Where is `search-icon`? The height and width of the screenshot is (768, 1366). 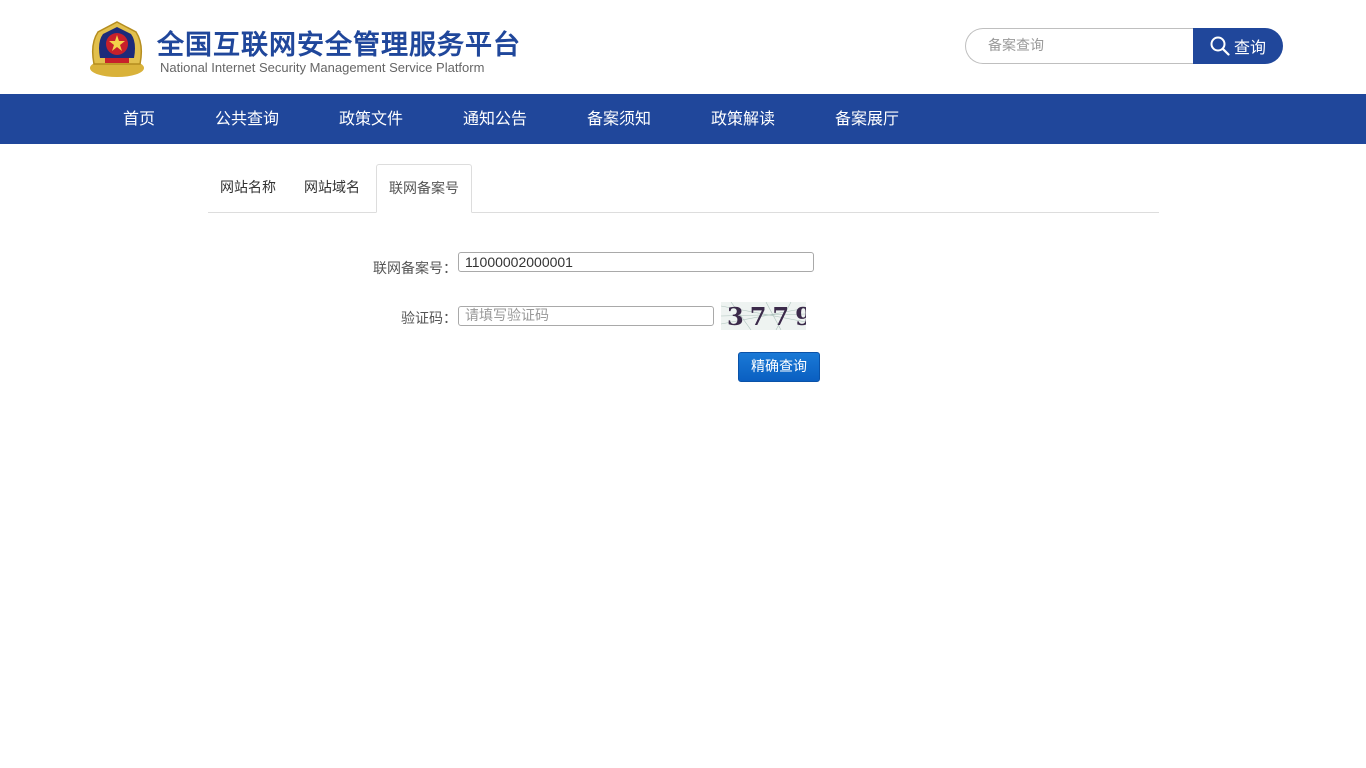 search-icon is located at coordinates (1220, 46).